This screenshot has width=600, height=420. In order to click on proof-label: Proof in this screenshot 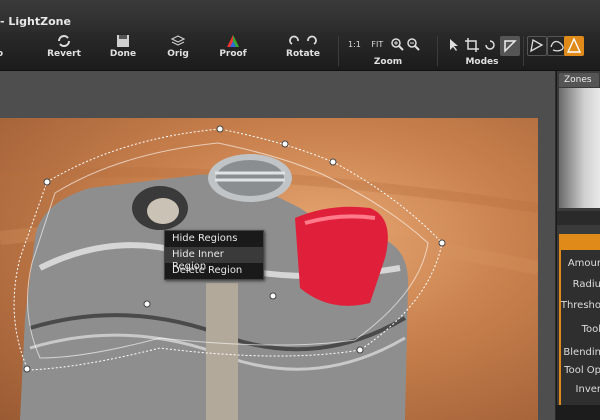, I will do `click(233, 54)`.